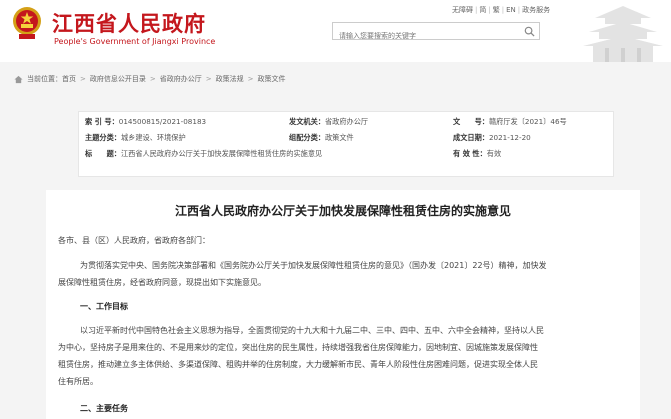  What do you see at coordinates (623, 34) in the screenshot?
I see `pavilion-decoration` at bounding box center [623, 34].